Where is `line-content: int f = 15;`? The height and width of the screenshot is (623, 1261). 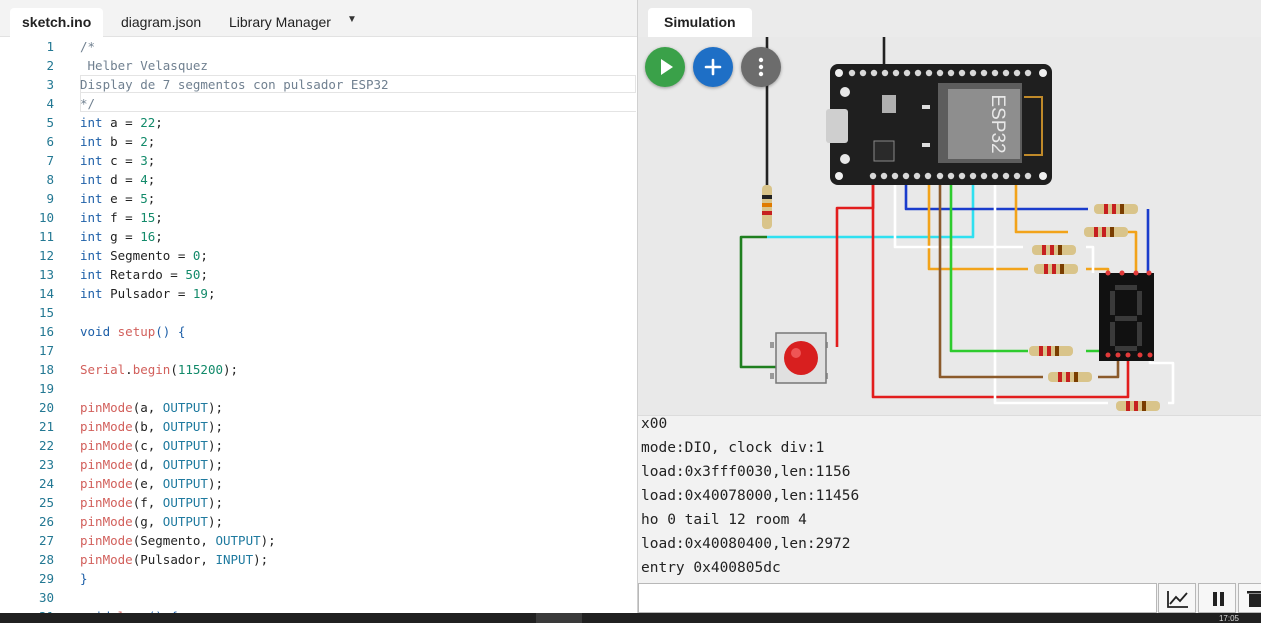 line-content: int f = 15; is located at coordinates (121, 217).